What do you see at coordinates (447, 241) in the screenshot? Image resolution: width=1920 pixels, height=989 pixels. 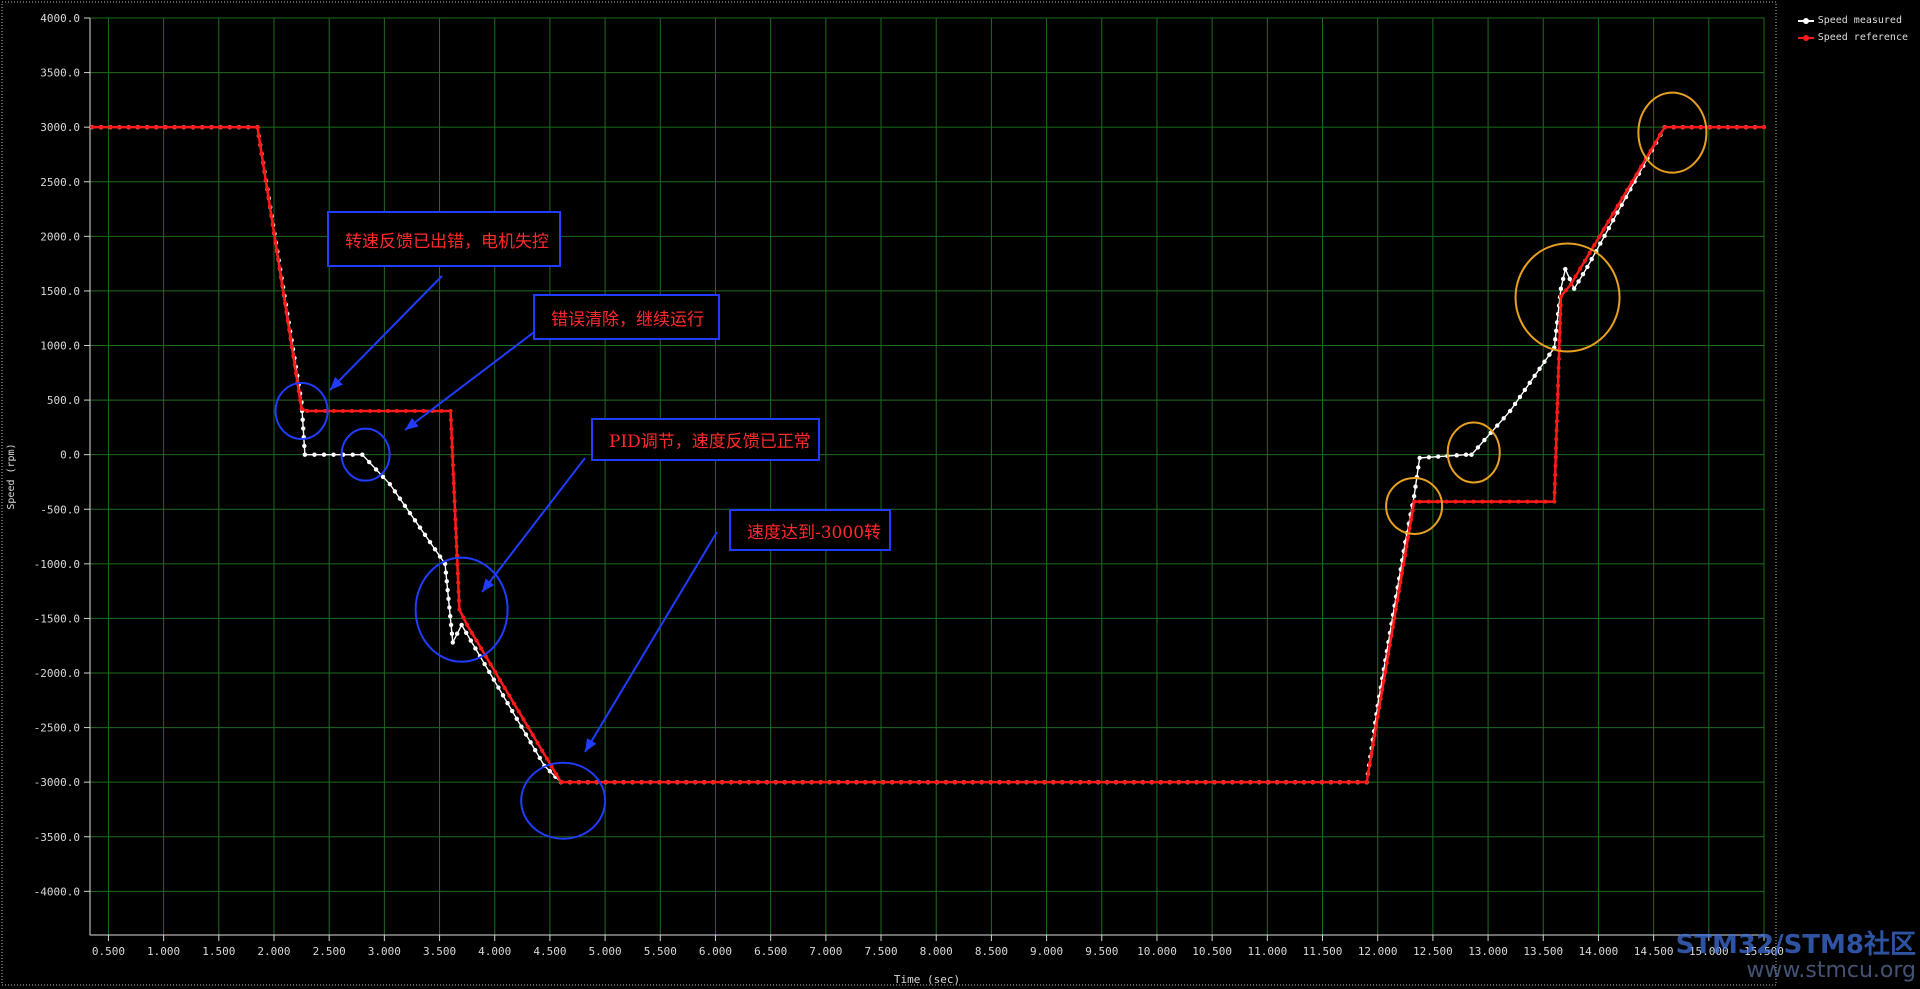 I see `annotation-feedback-error-text: 转速反馈已出错，电机失控` at bounding box center [447, 241].